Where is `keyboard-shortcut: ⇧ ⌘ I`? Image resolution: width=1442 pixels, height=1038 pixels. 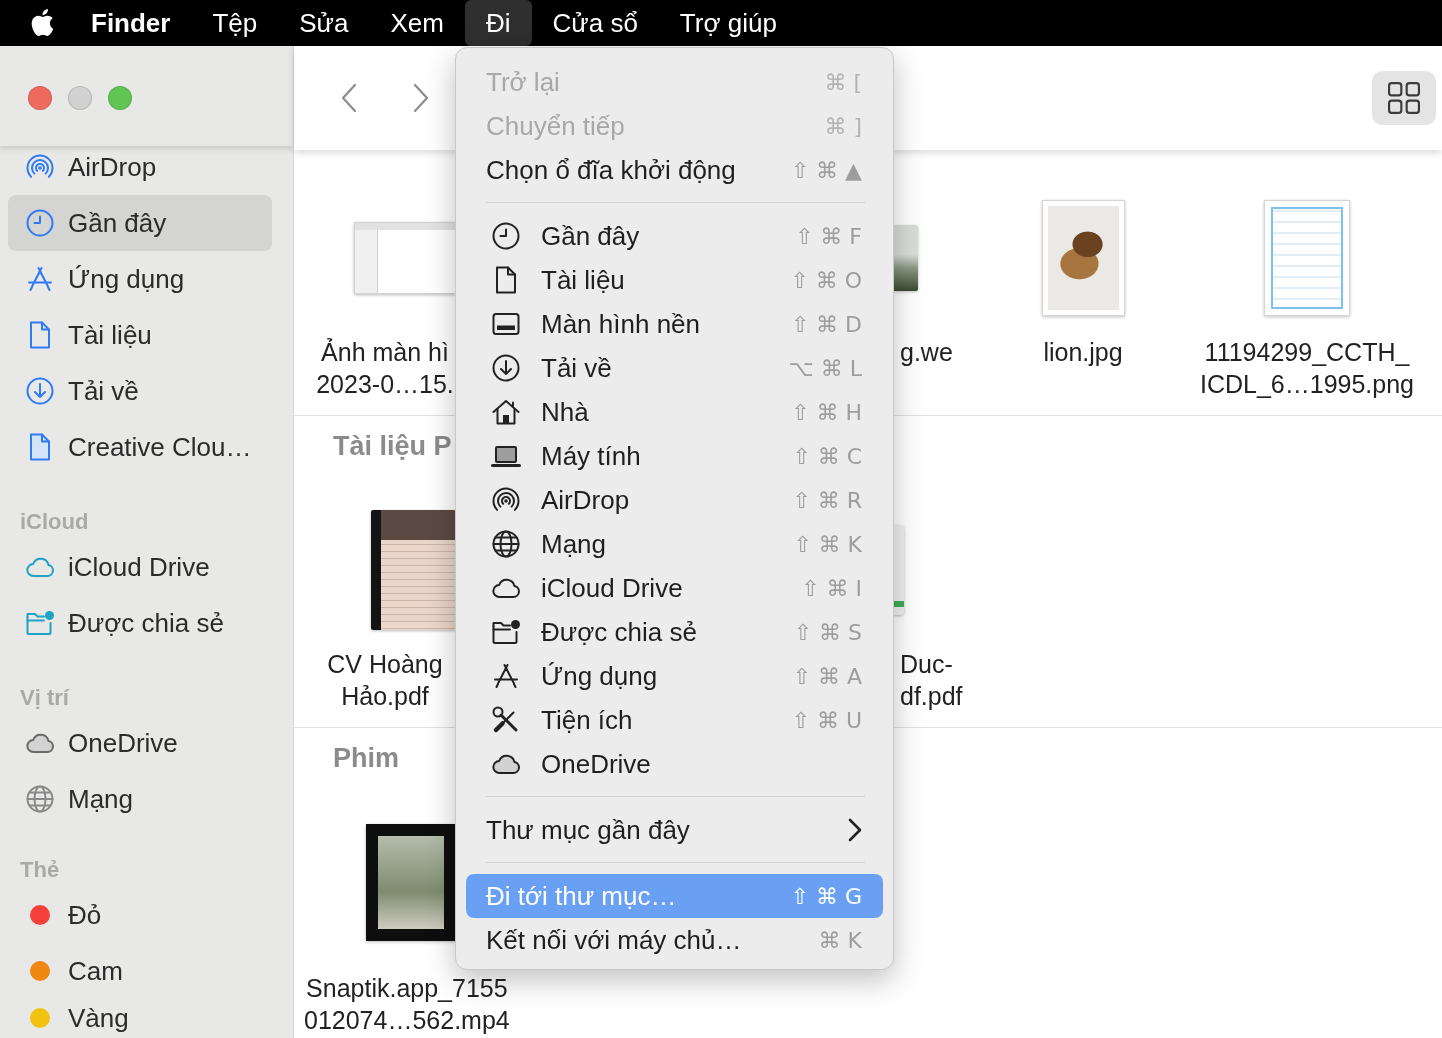
keyboard-shortcut: ⇧ ⌘ I is located at coordinates (831, 588).